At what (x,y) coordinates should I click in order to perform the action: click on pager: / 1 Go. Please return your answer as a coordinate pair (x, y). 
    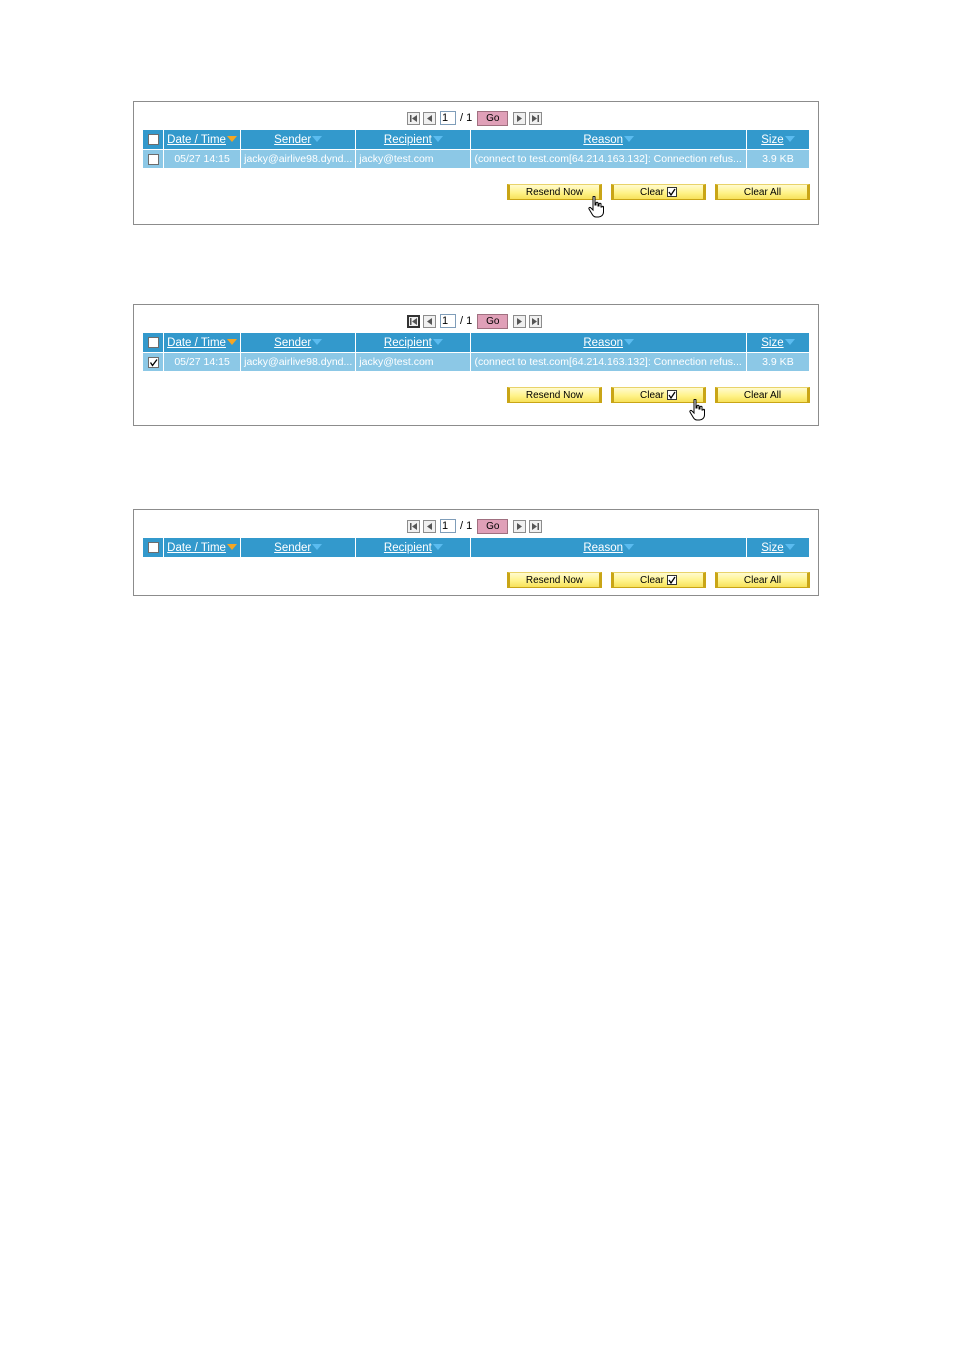
    Looking at the image, I should click on (476, 321).